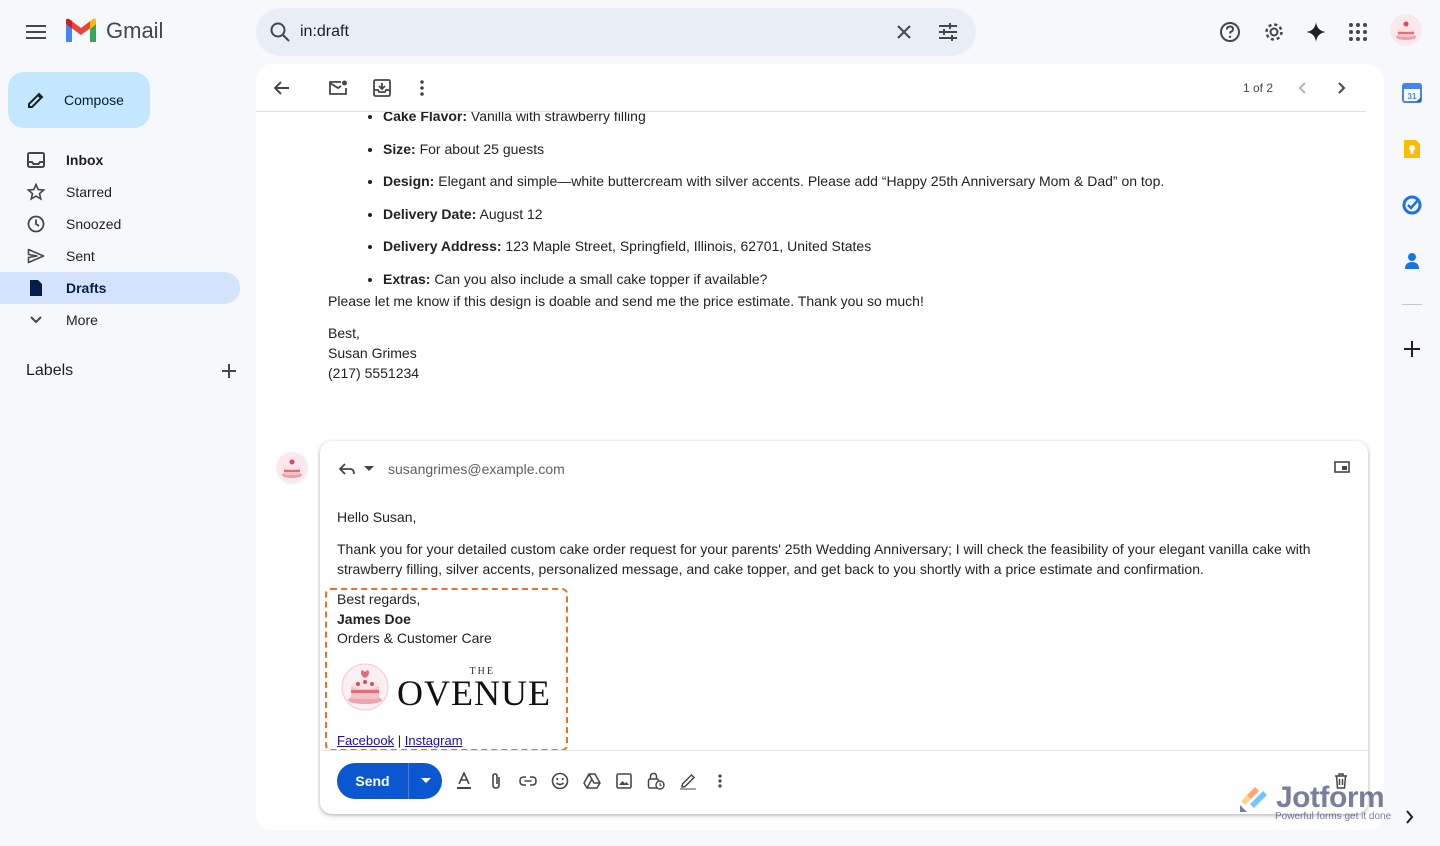 This screenshot has width=1440, height=846. I want to click on formatting-button, so click(464, 781).